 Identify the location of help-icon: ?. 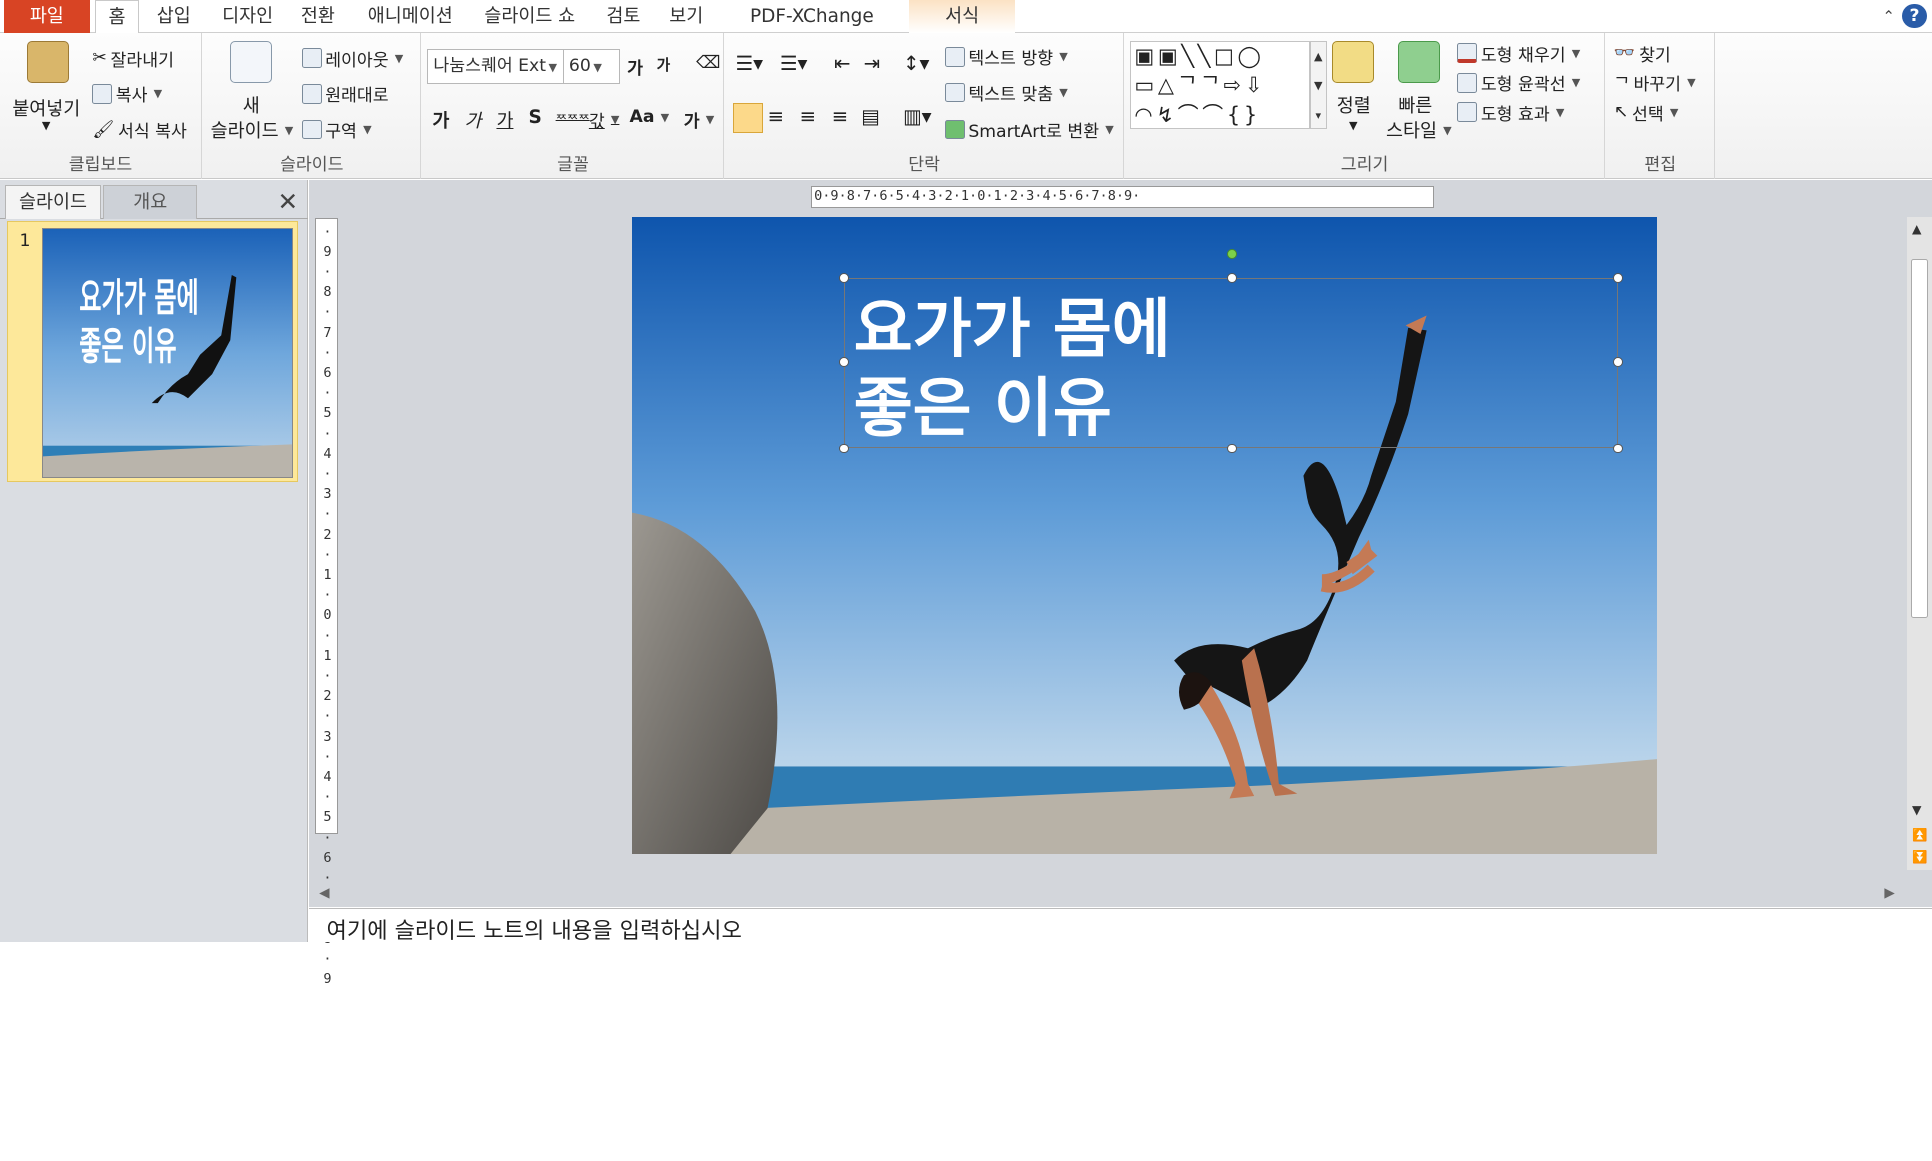
(1914, 16).